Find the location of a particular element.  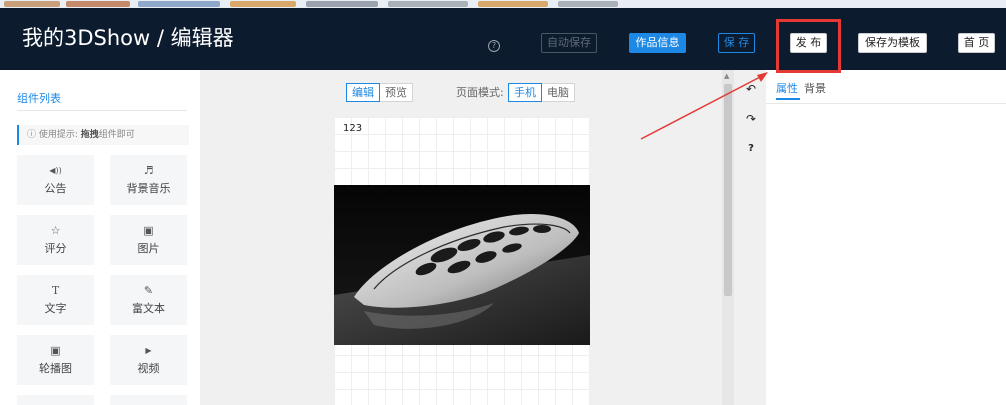

component-tile-music: ♬ 背景音乐 is located at coordinates (148, 180).